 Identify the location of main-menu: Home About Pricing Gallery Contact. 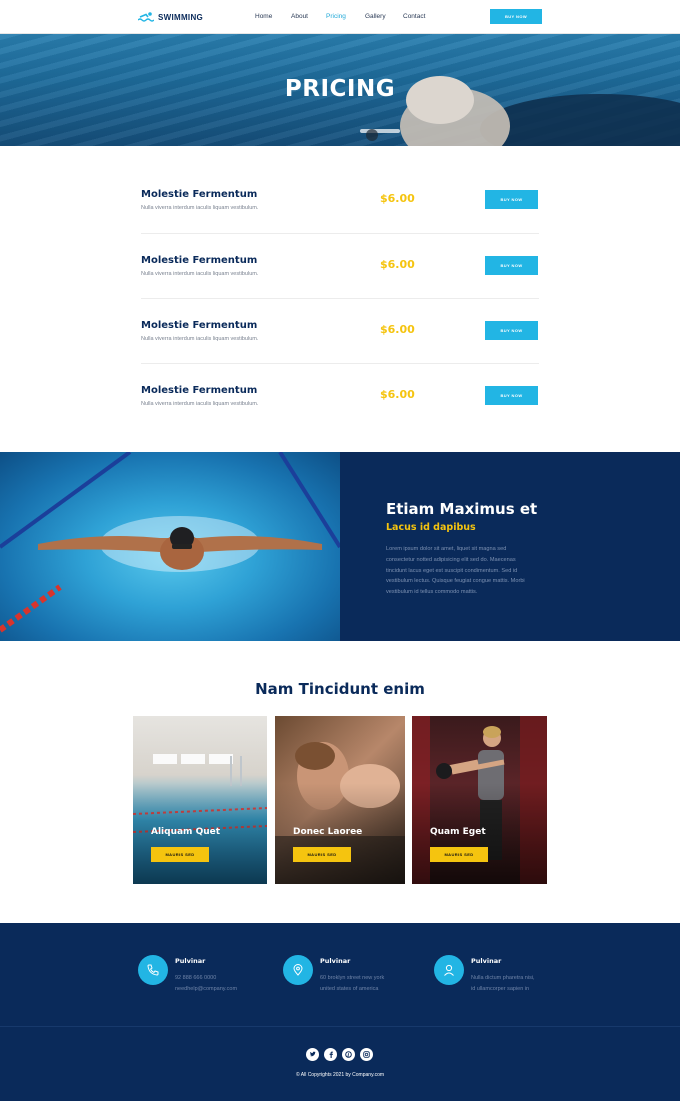
(340, 18).